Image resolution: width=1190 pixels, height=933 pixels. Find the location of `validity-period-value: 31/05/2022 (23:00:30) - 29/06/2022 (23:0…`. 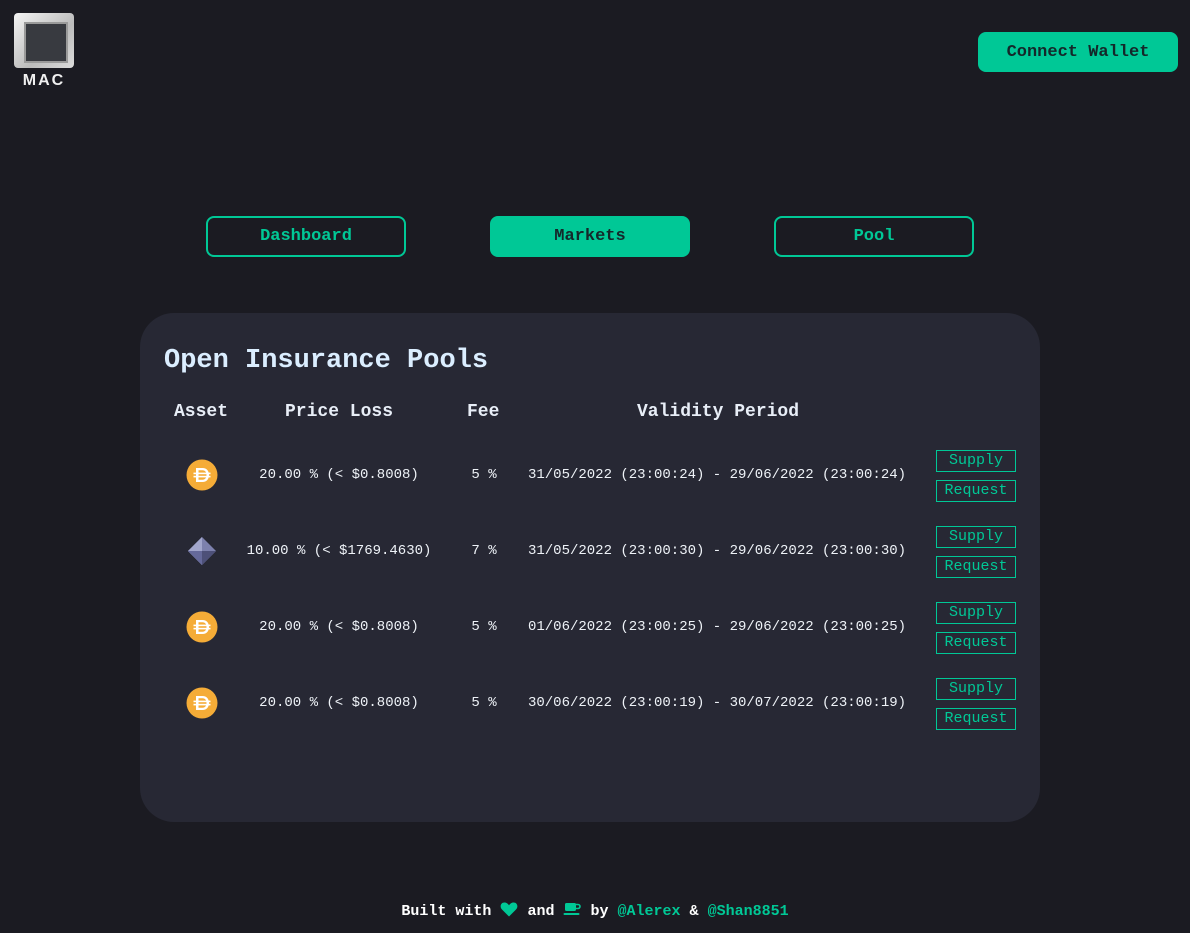

validity-period-value: 31/05/2022 (23:00:30) - 29/06/2022 (23:0… is located at coordinates (717, 551).